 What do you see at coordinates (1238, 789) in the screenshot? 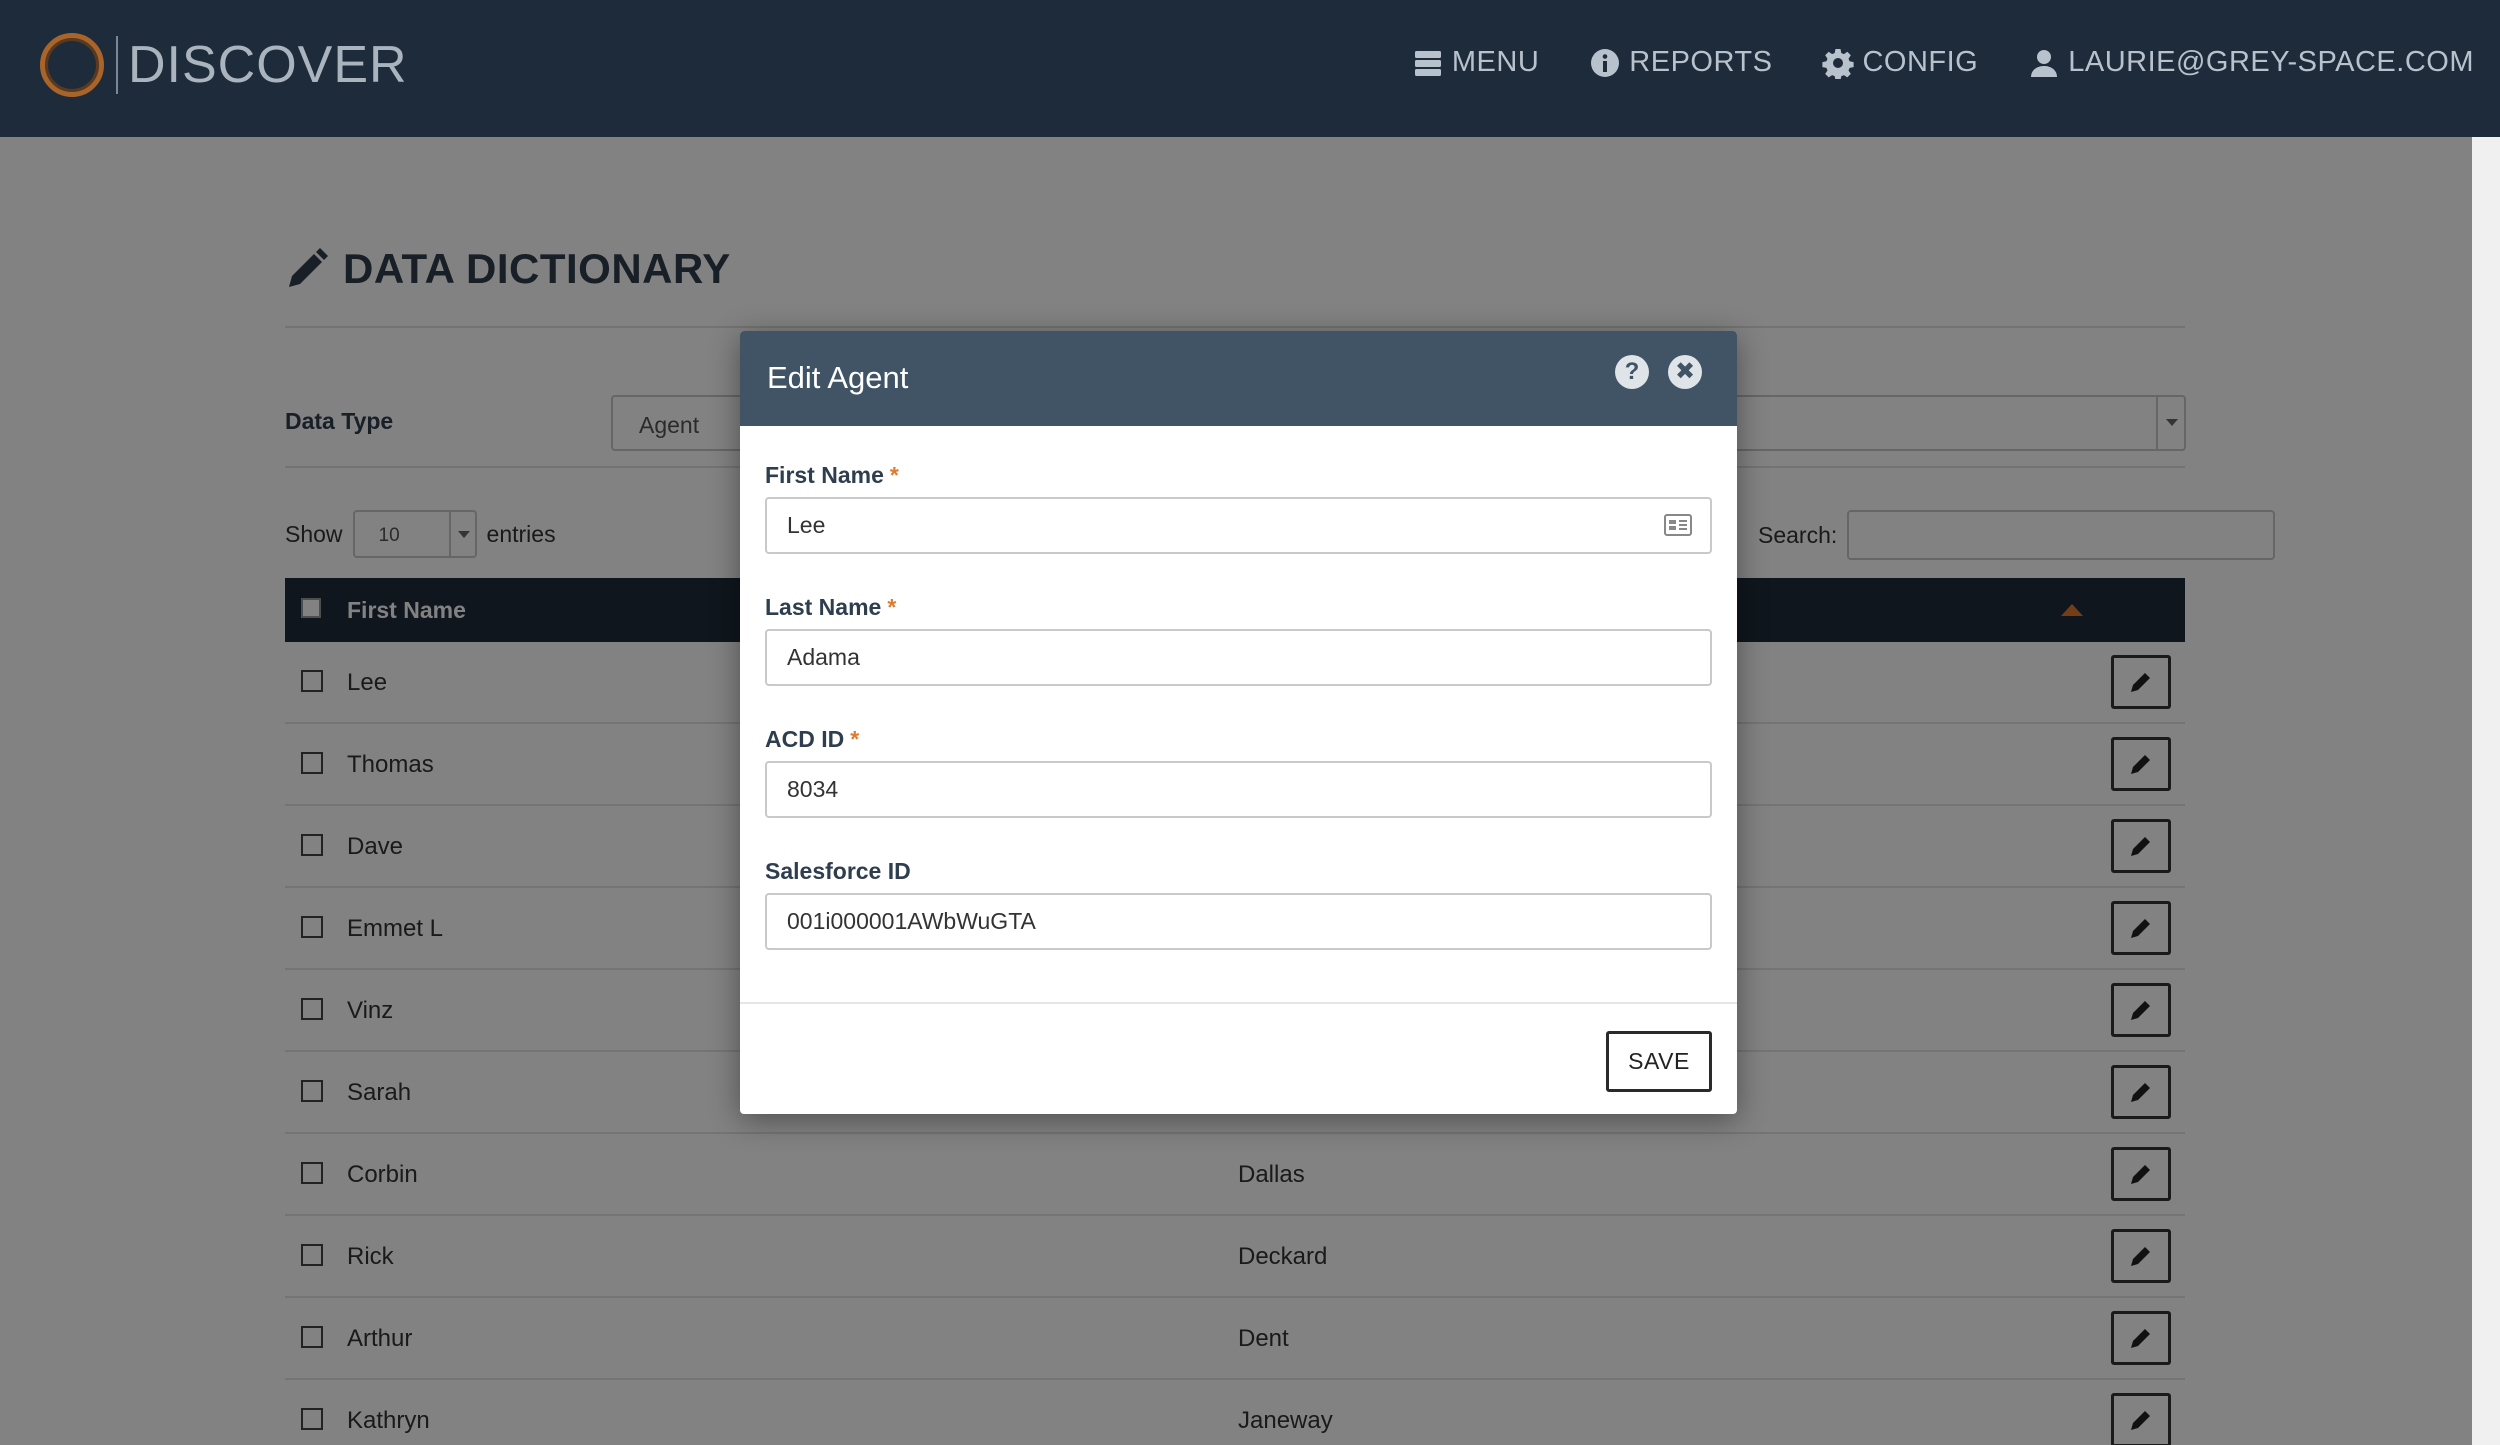
I see `acd-id-input: 8034` at bounding box center [1238, 789].